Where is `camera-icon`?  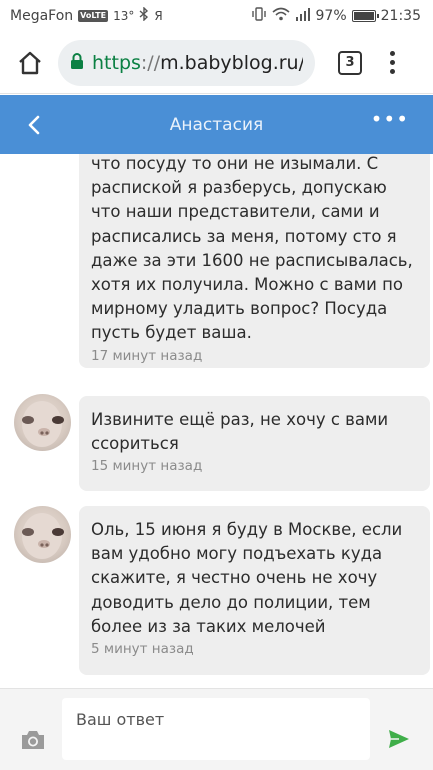
camera-icon is located at coordinates (33, 740).